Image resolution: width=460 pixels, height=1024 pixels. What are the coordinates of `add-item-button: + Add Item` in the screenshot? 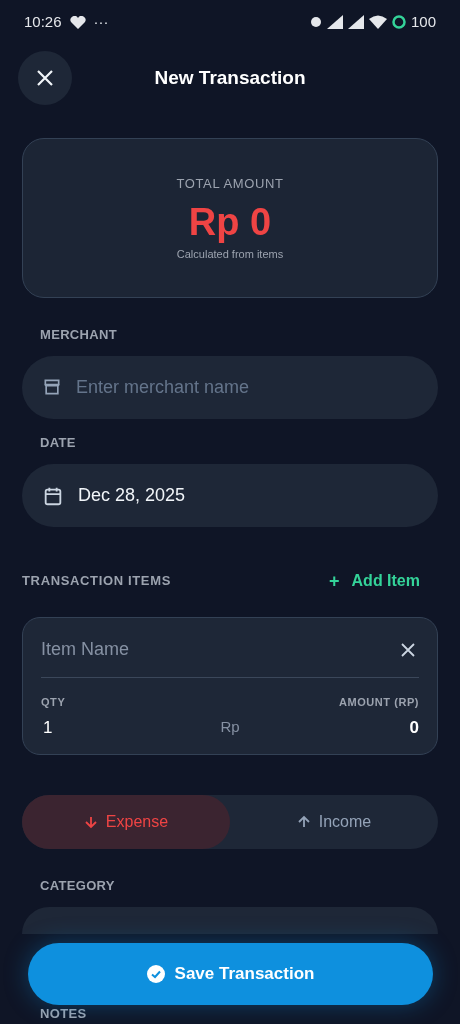 It's located at (383, 581).